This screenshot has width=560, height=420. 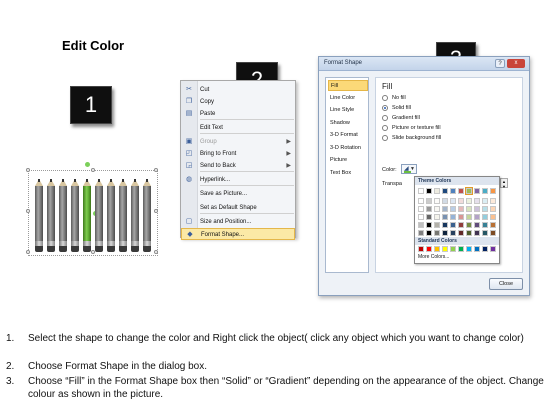 What do you see at coordinates (500, 63) in the screenshot?
I see `help-button: ?` at bounding box center [500, 63].